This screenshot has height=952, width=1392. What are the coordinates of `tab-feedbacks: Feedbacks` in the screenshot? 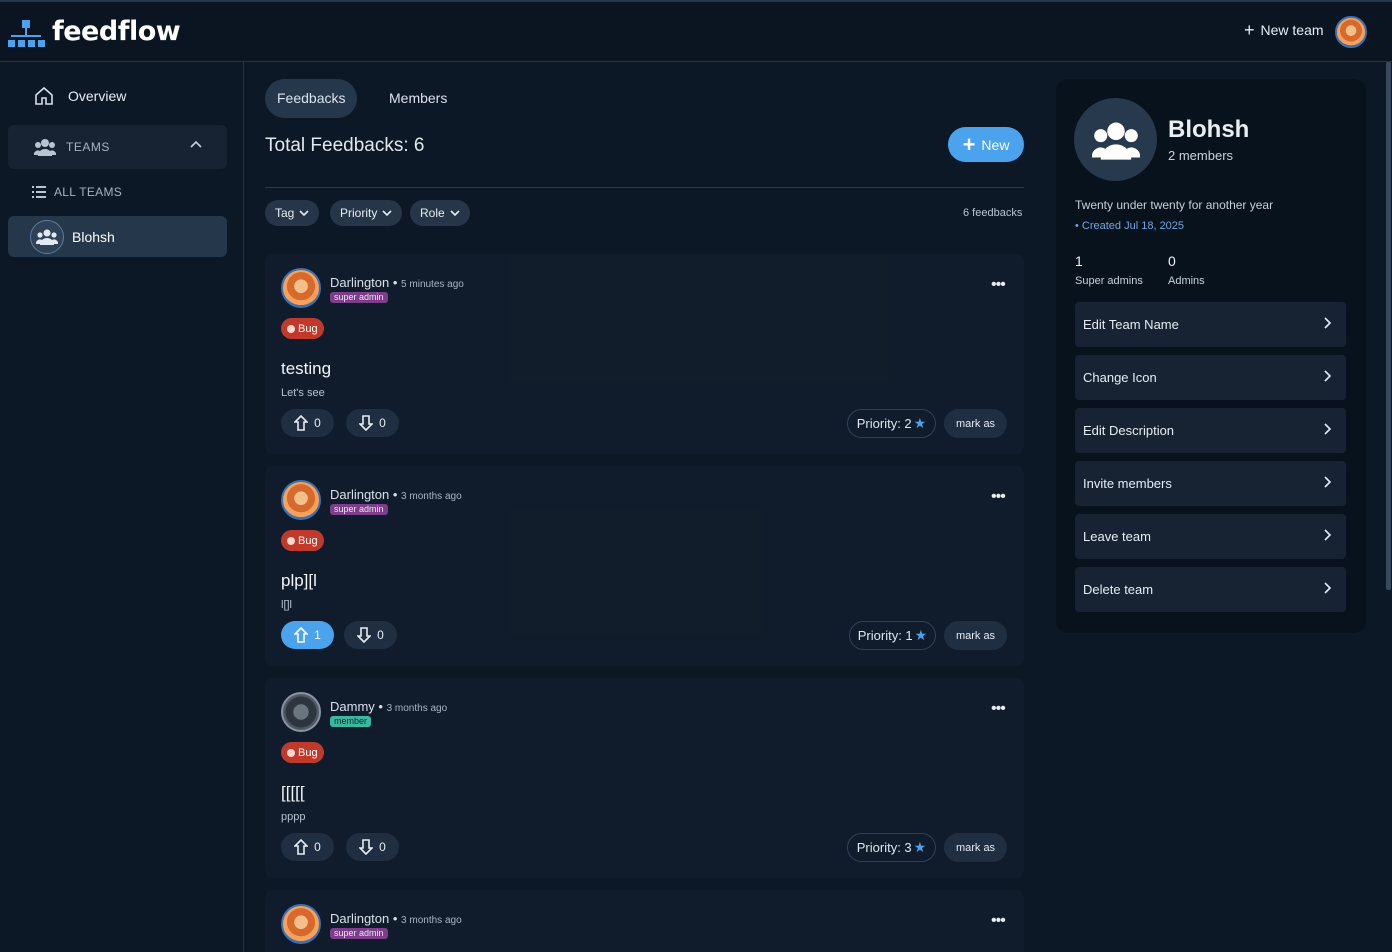 It's located at (311, 98).